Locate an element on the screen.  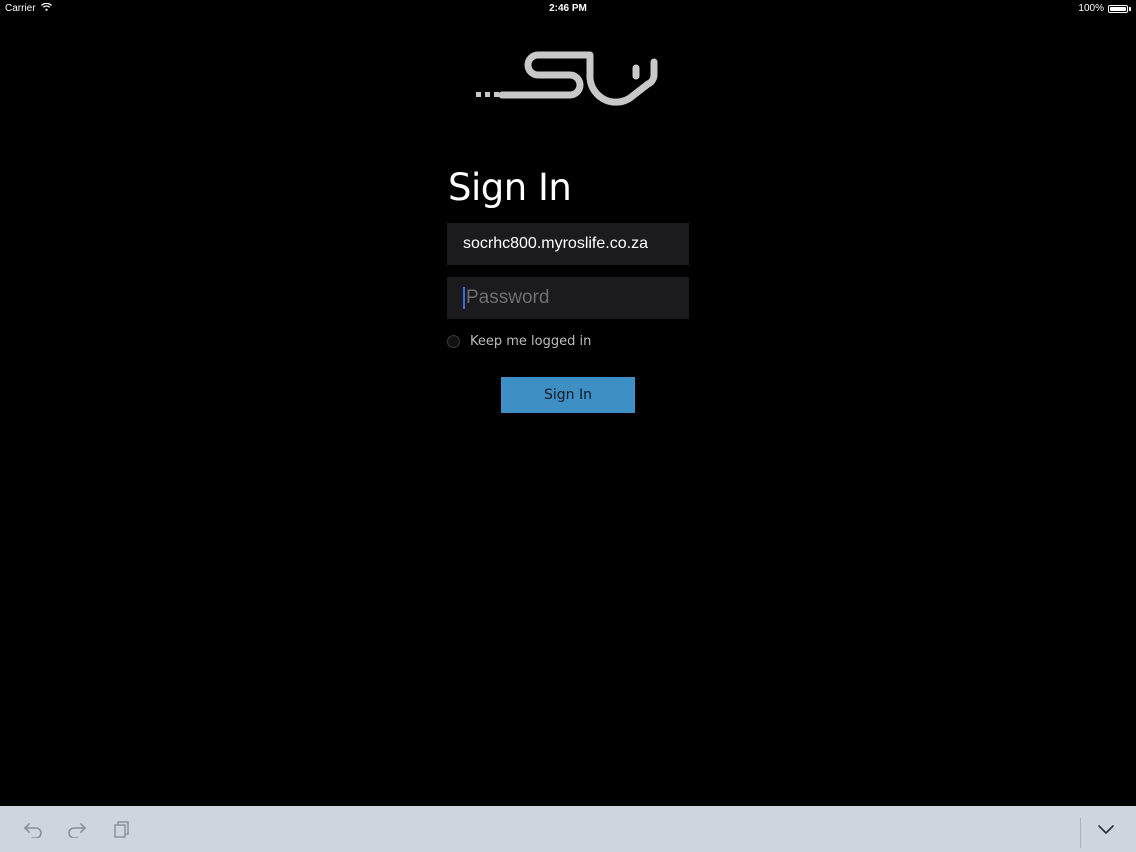
battery-icon is located at coordinates (1118, 8).